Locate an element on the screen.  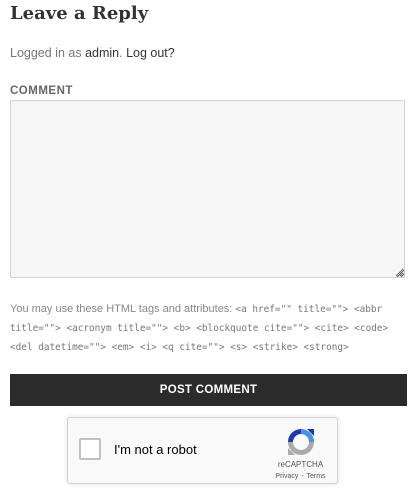
recaptcha-logo-icon is located at coordinates (301, 442).